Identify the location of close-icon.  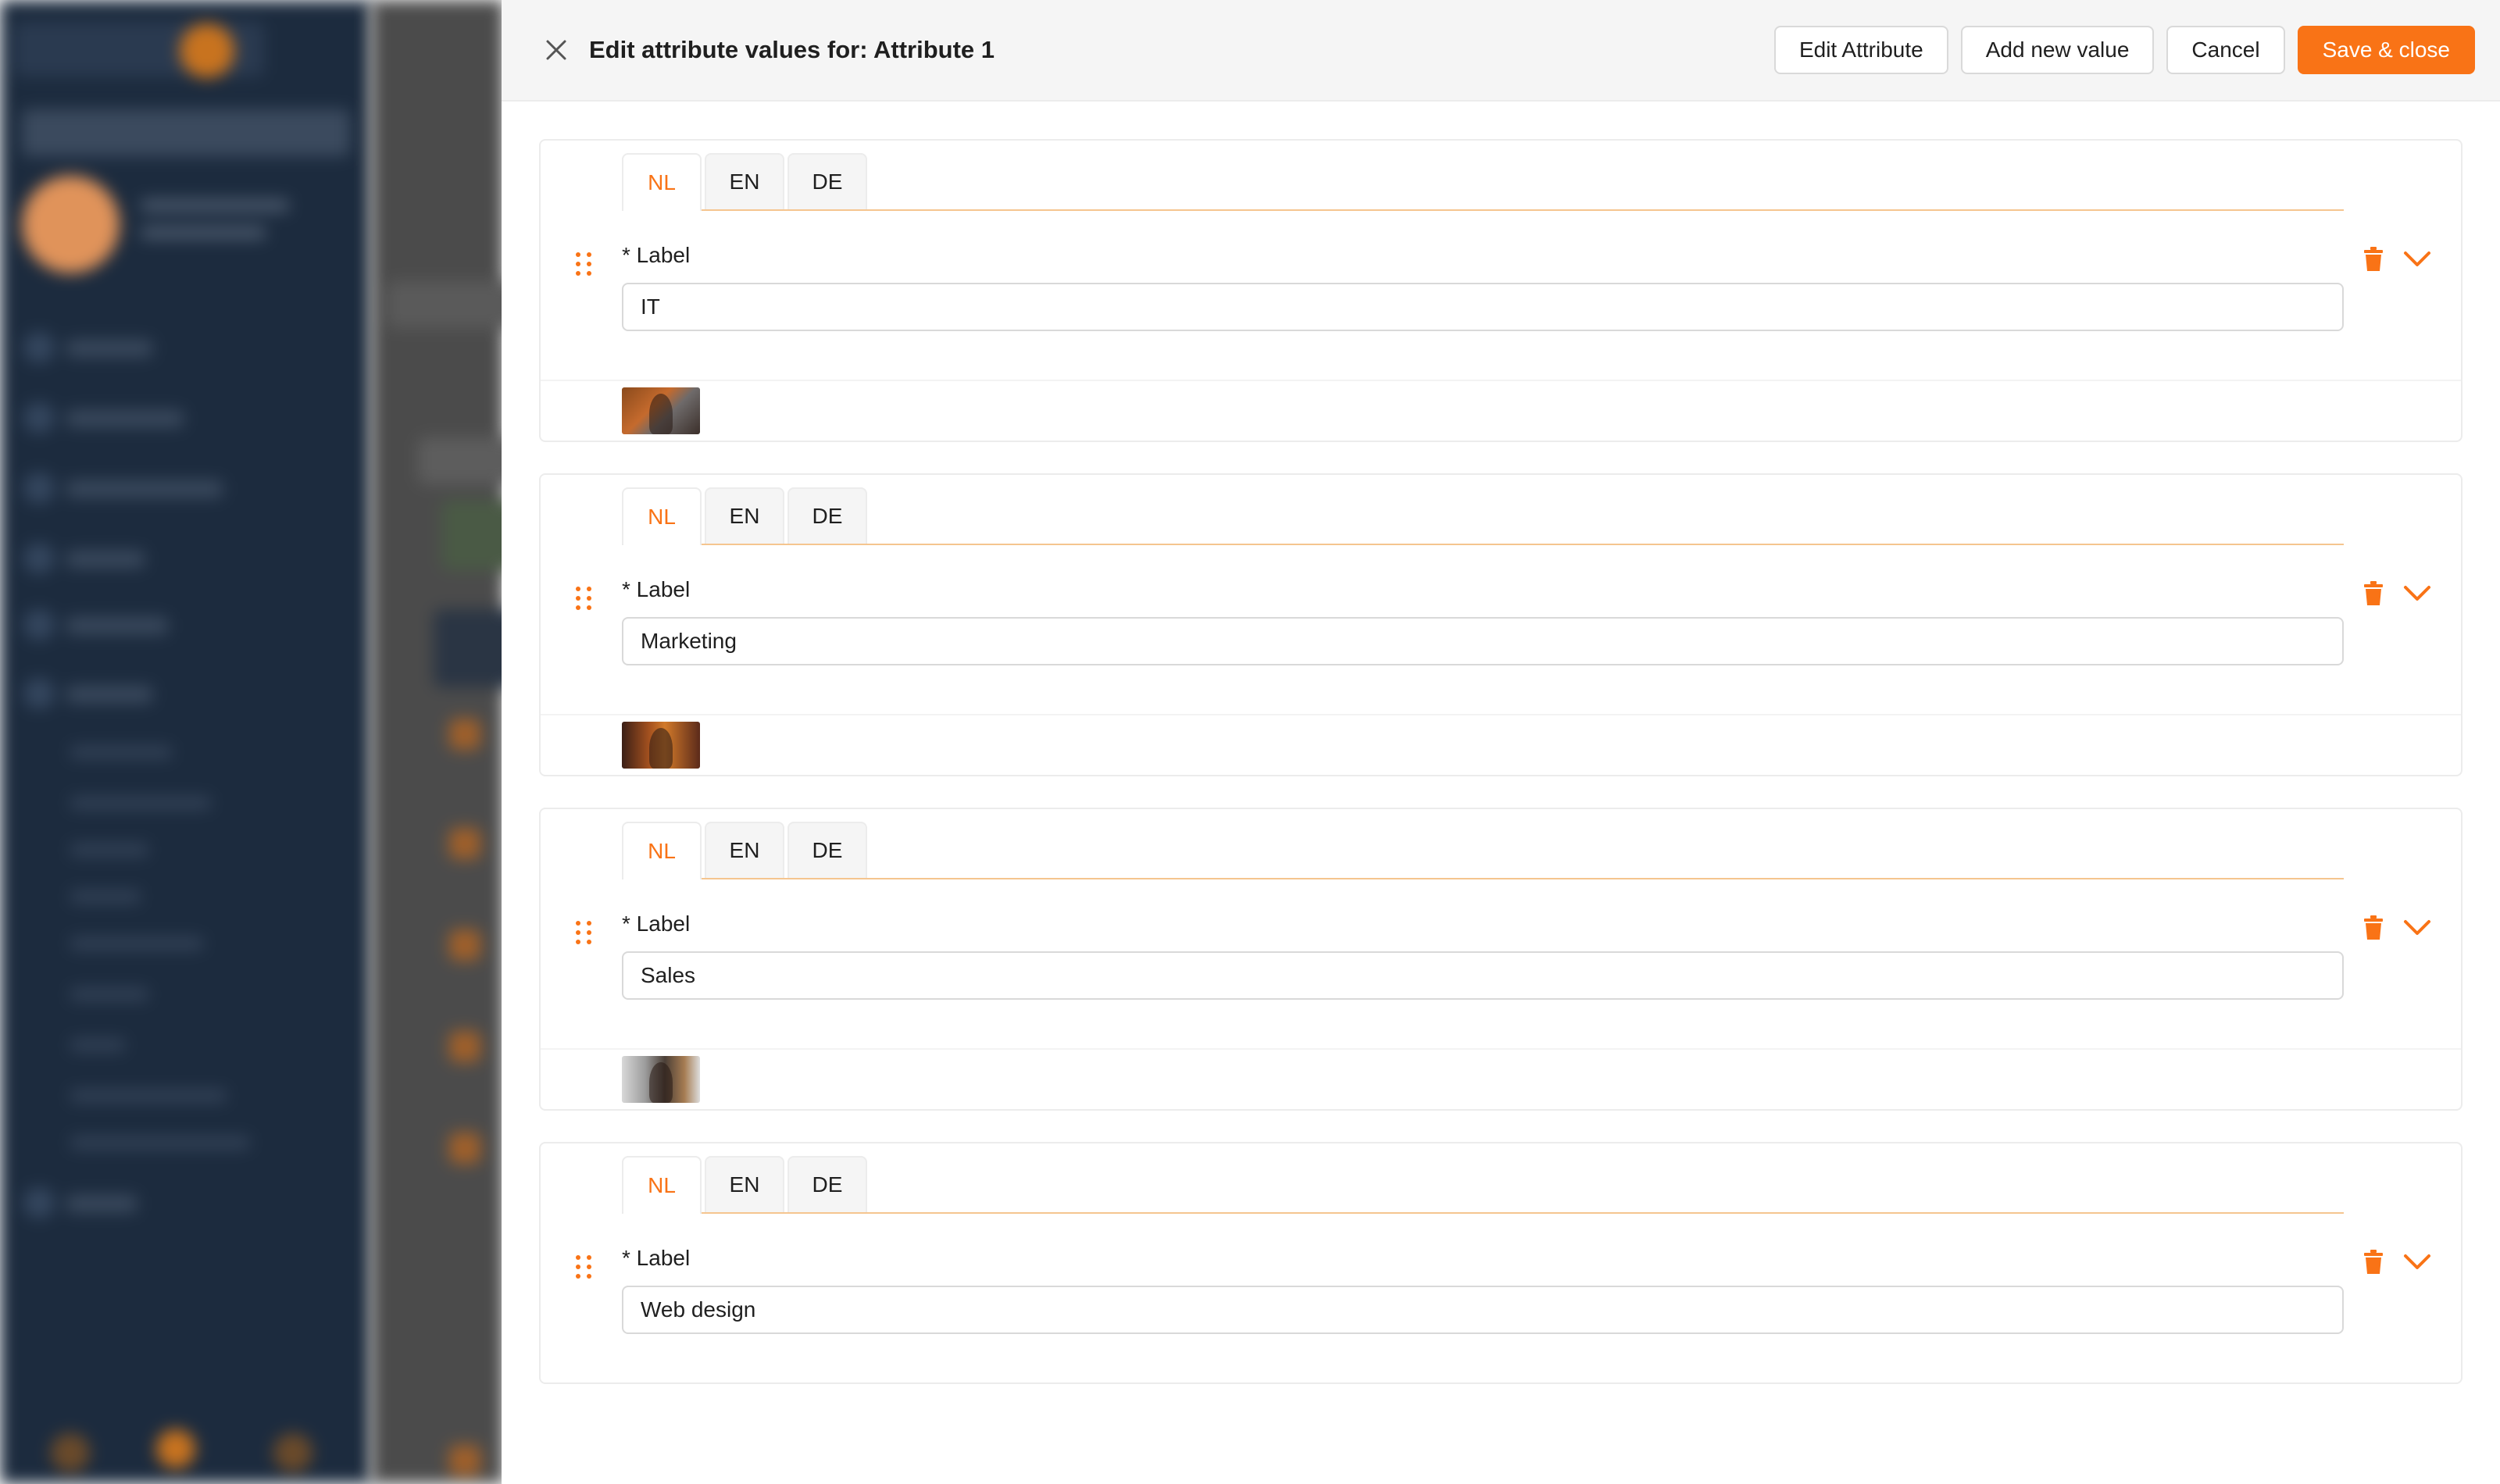
(556, 50).